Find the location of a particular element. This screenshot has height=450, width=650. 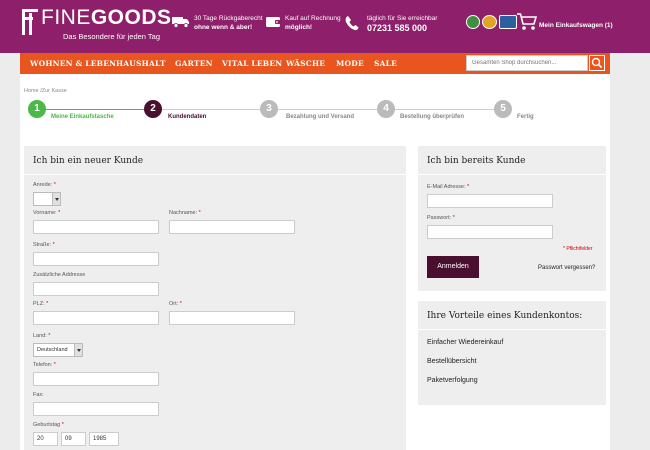

nav-item-sale: SALE is located at coordinates (385, 63).